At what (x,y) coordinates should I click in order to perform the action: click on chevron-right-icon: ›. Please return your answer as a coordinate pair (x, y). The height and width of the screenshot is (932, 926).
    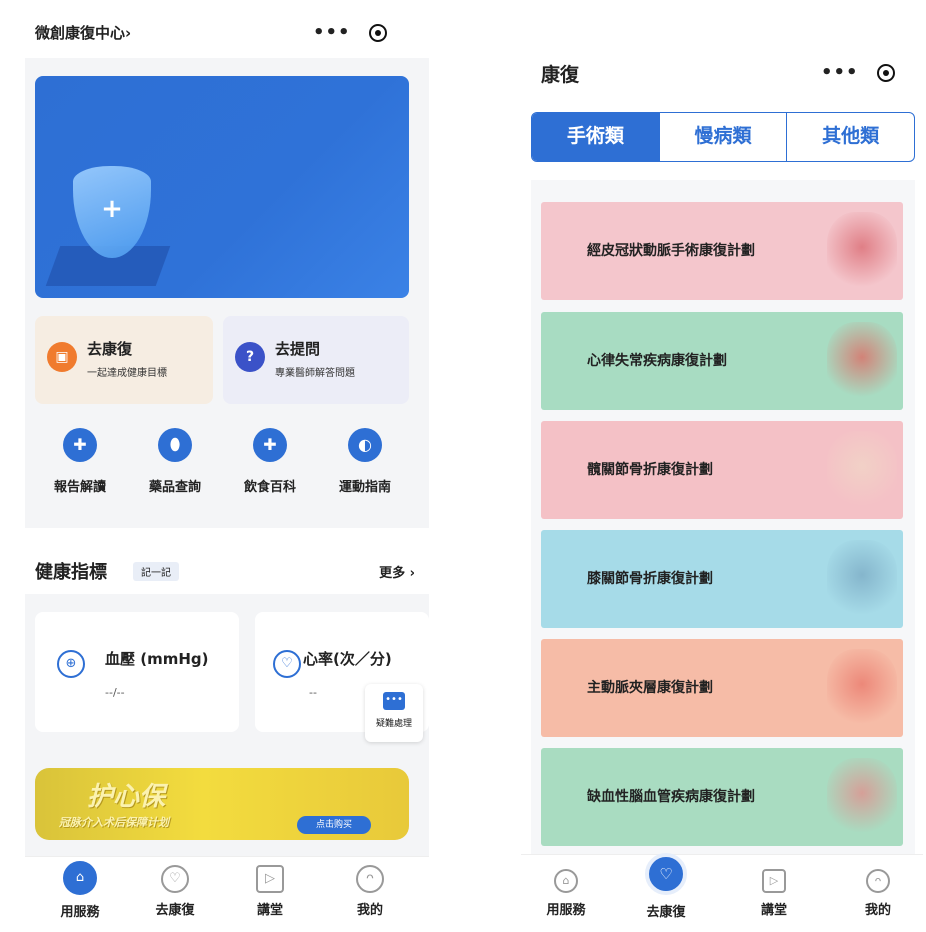
    Looking at the image, I should click on (128, 33).